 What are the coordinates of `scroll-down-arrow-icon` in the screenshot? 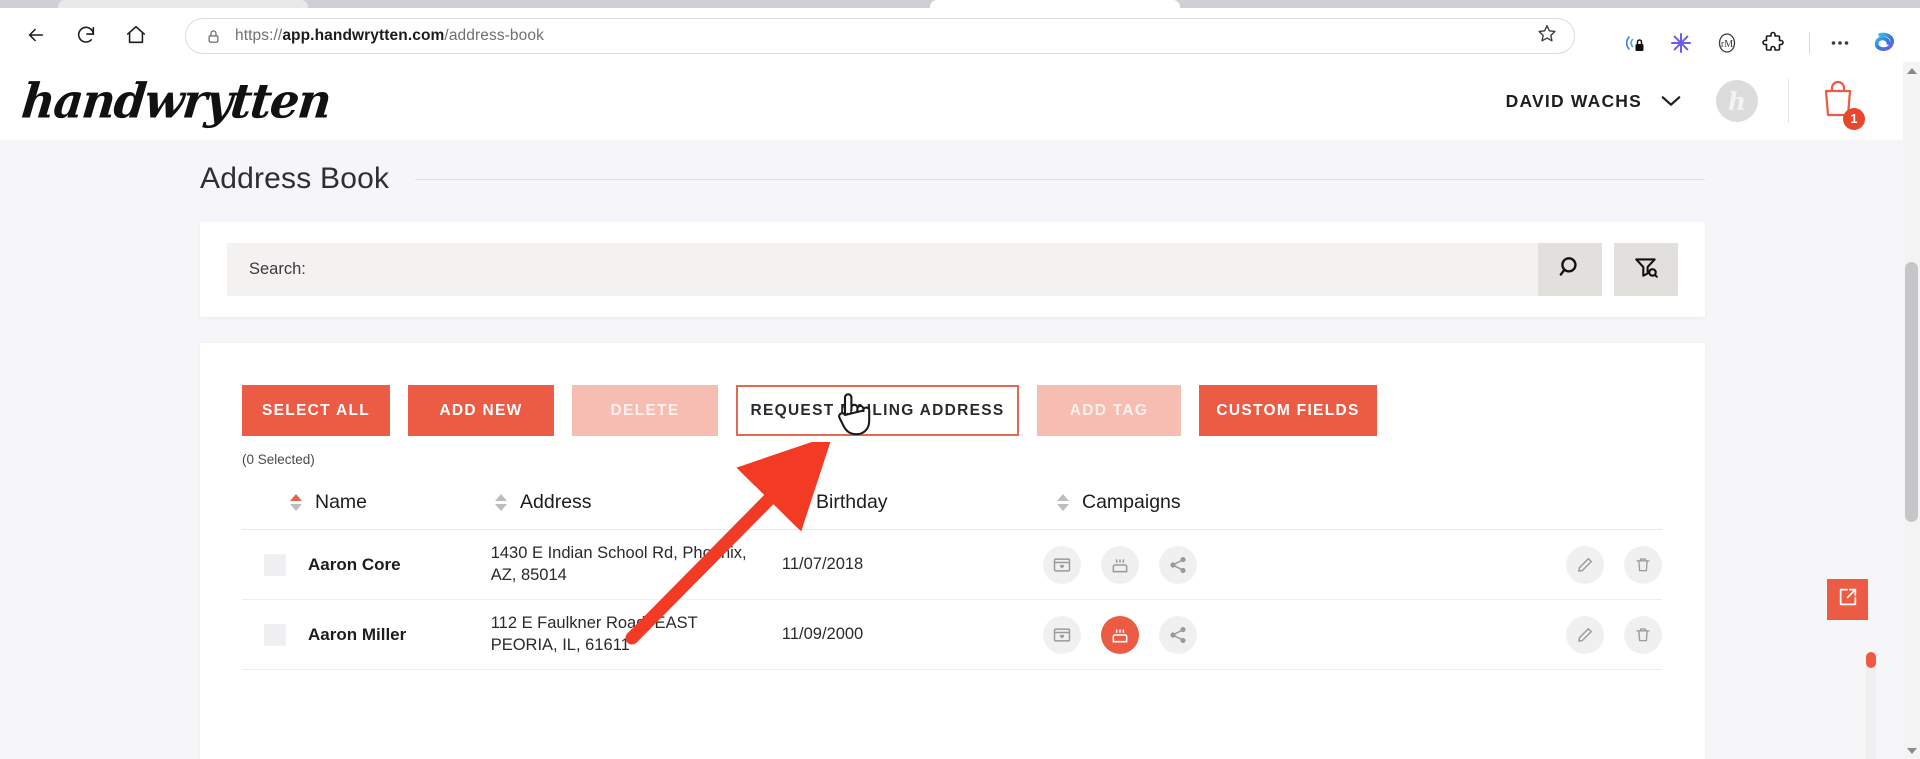 It's located at (1911, 750).